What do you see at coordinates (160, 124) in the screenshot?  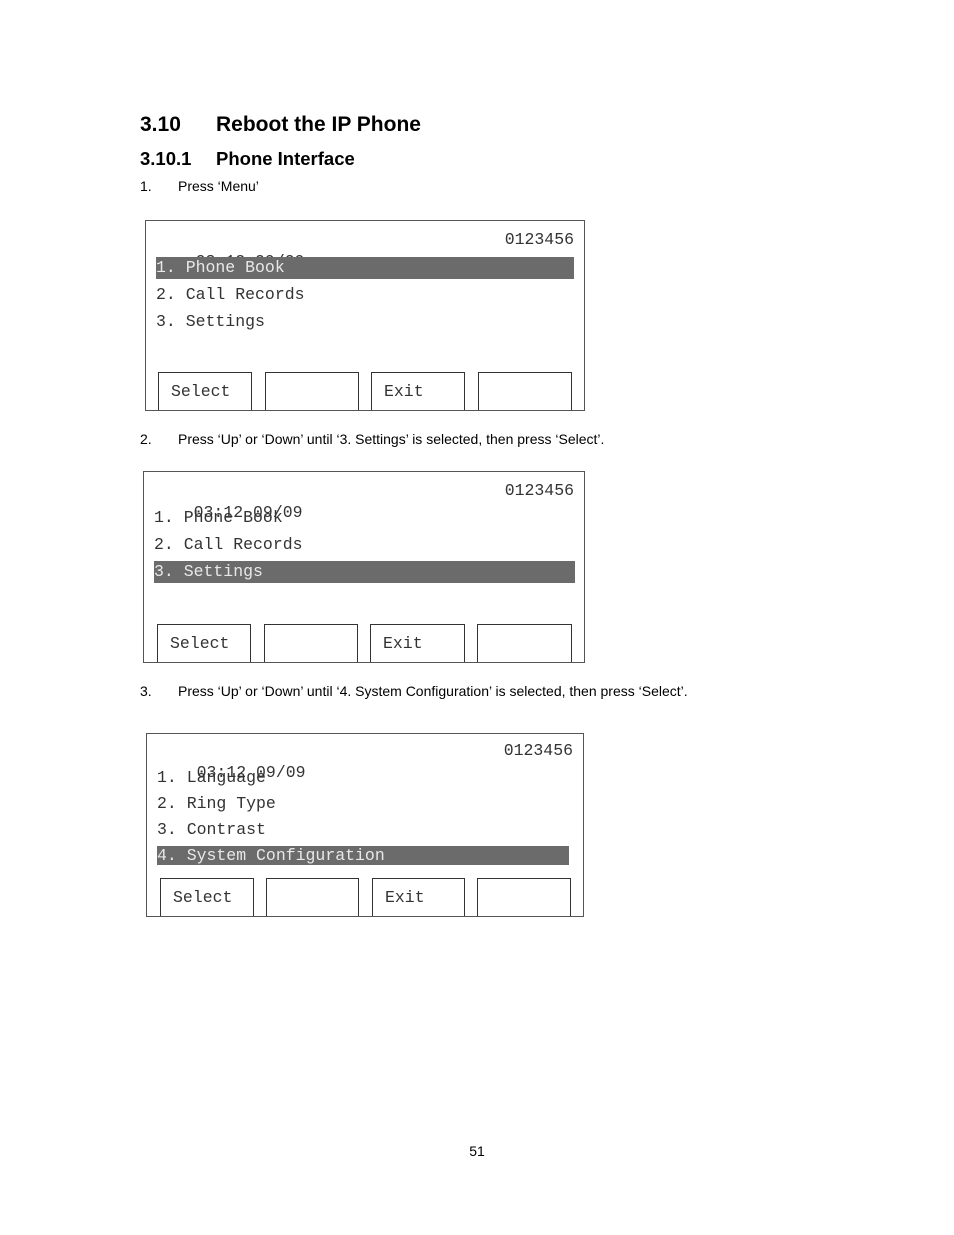 I see `section-number: 3.10` at bounding box center [160, 124].